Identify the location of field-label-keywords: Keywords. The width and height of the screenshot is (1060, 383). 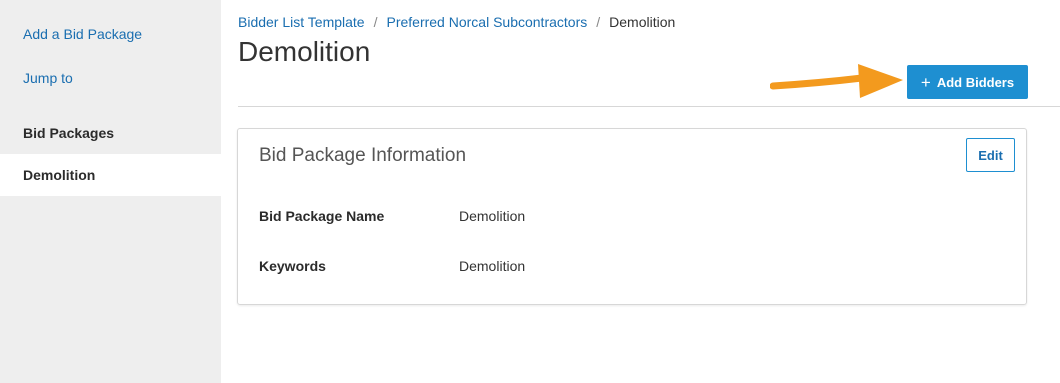
(292, 266).